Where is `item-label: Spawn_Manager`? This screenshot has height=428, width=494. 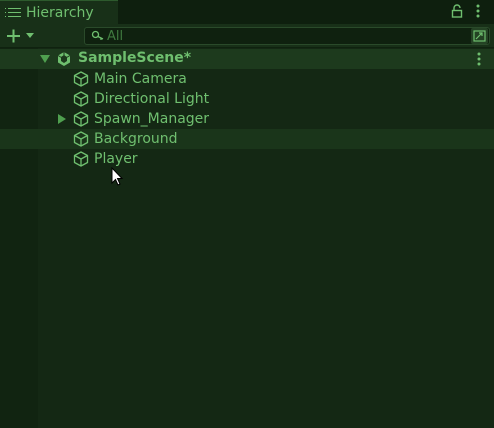 item-label: Spawn_Manager is located at coordinates (152, 119).